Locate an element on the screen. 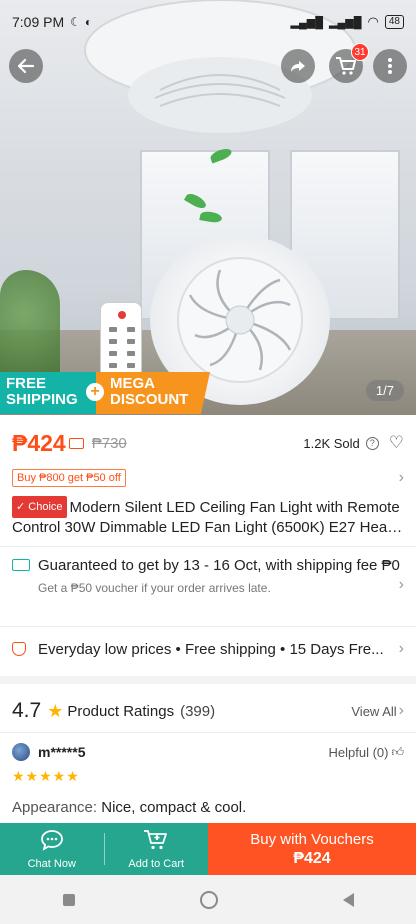 The width and height of the screenshot is (416, 924). battery-icon: 48 is located at coordinates (394, 22).